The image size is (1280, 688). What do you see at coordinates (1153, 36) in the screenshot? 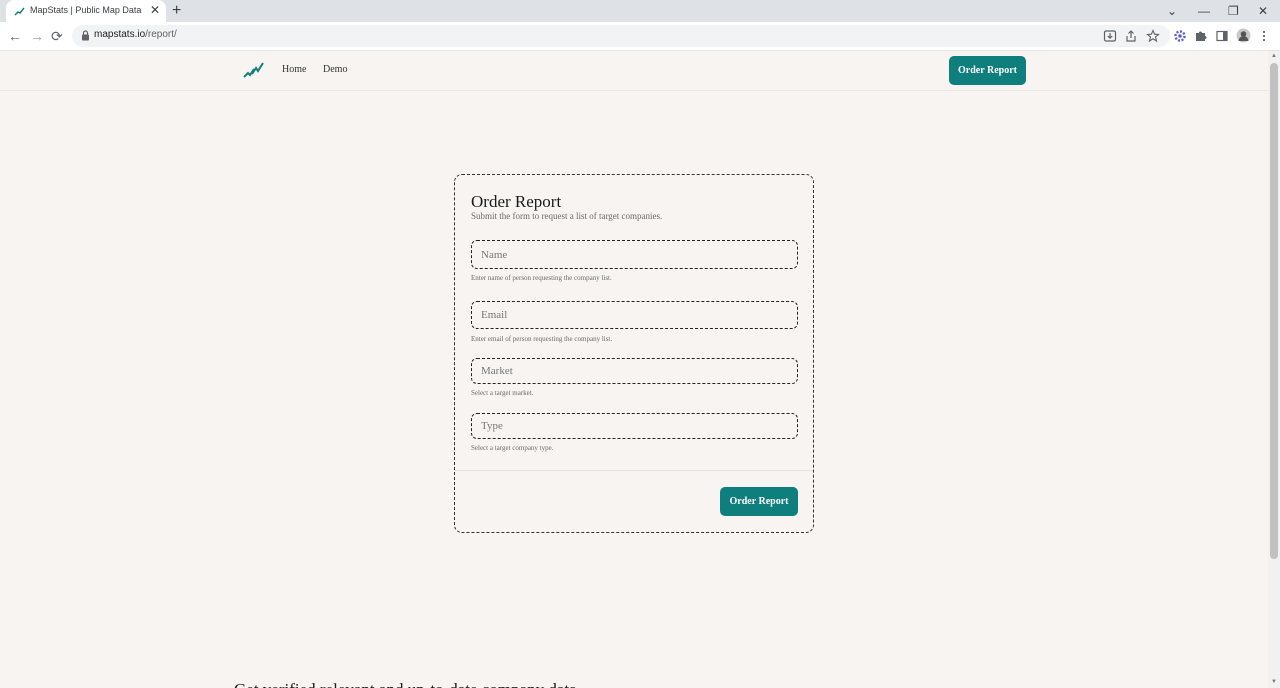
I see `bookmark-star-icon` at bounding box center [1153, 36].